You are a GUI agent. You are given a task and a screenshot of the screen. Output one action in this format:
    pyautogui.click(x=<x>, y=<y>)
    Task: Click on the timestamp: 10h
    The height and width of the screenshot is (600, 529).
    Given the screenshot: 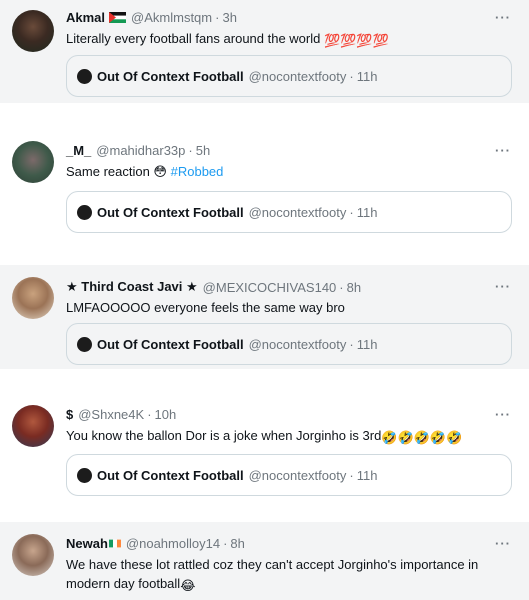 What is the action you would take?
    pyautogui.click(x=166, y=414)
    